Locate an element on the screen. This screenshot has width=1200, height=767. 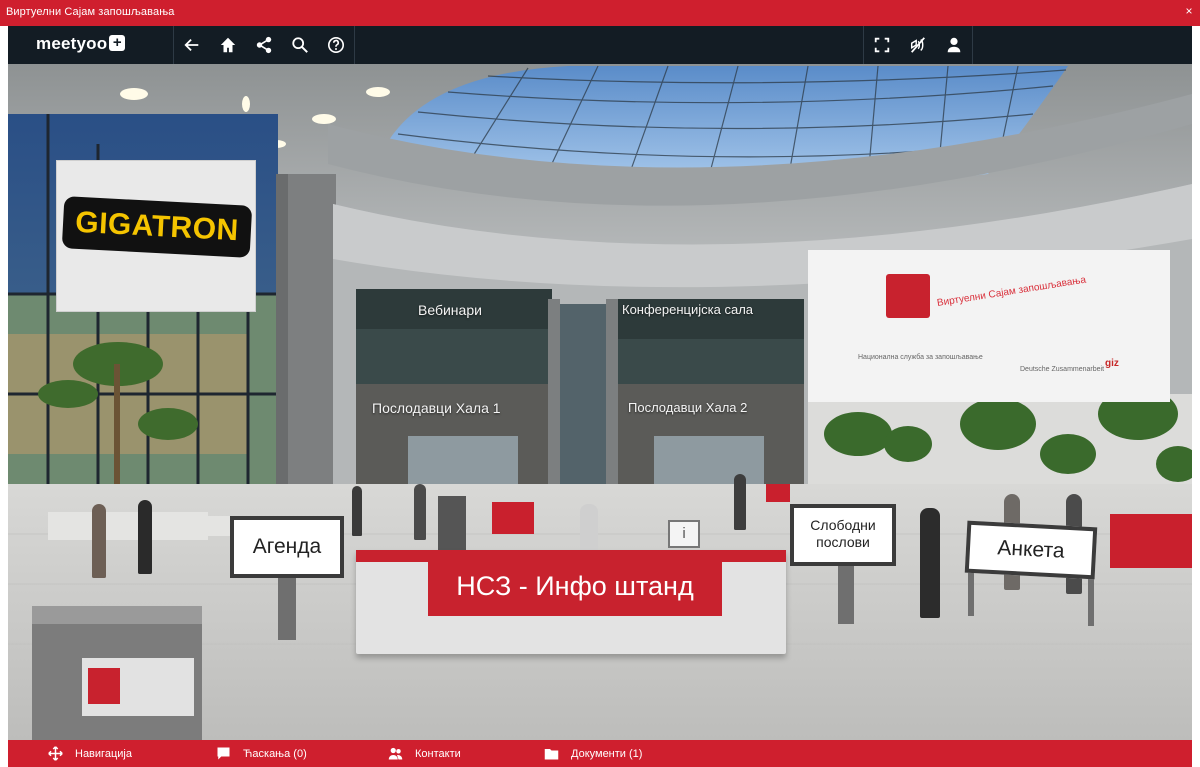
contacts-icon is located at coordinates (395, 753).